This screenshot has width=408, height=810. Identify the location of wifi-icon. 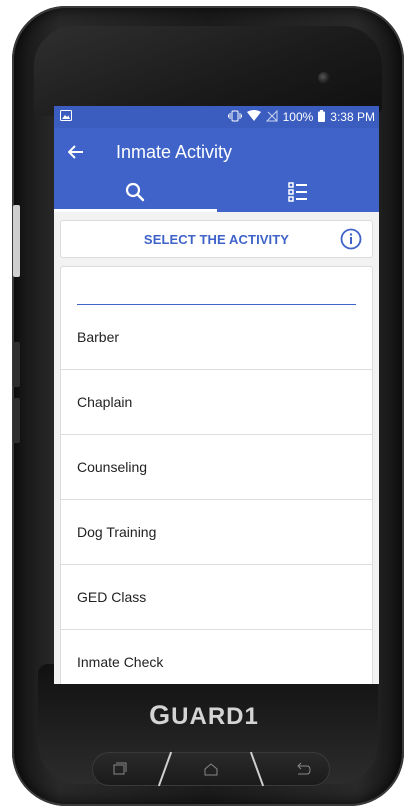
(253, 117).